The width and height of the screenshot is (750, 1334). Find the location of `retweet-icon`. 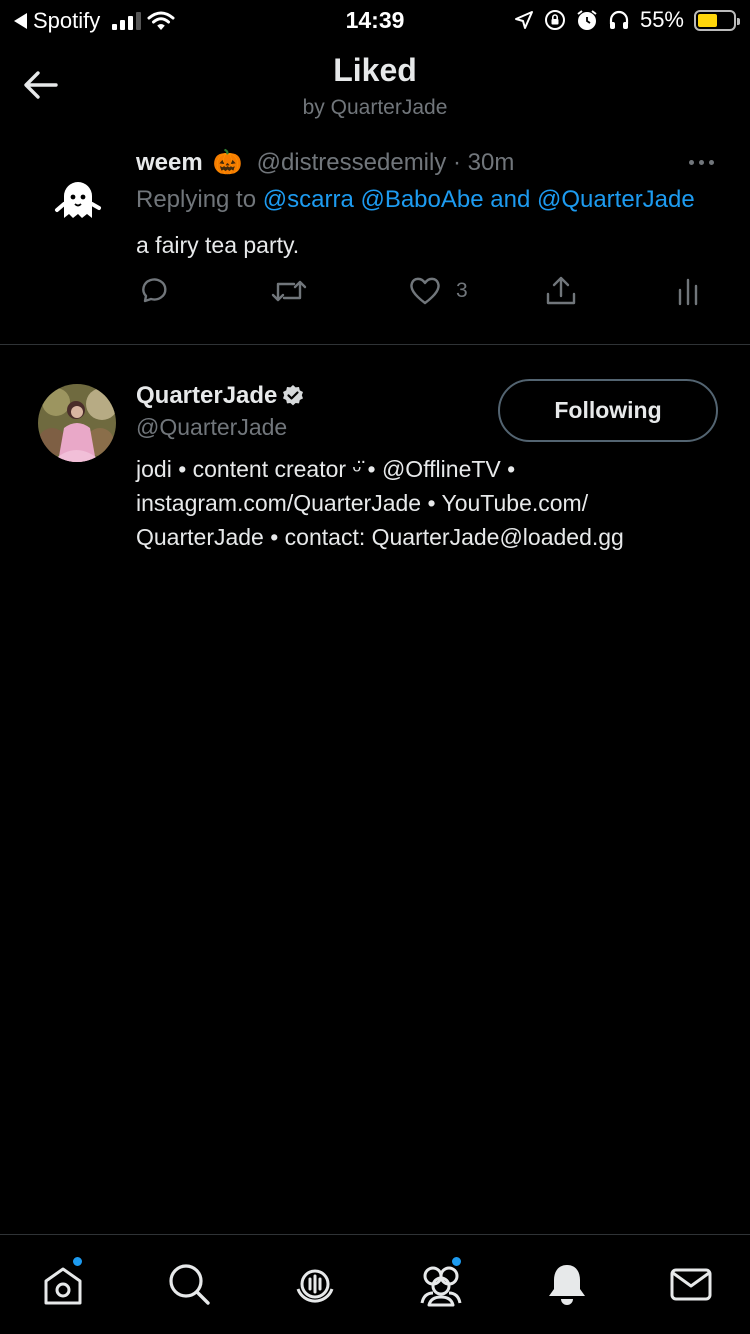

retweet-icon is located at coordinates (289, 291).